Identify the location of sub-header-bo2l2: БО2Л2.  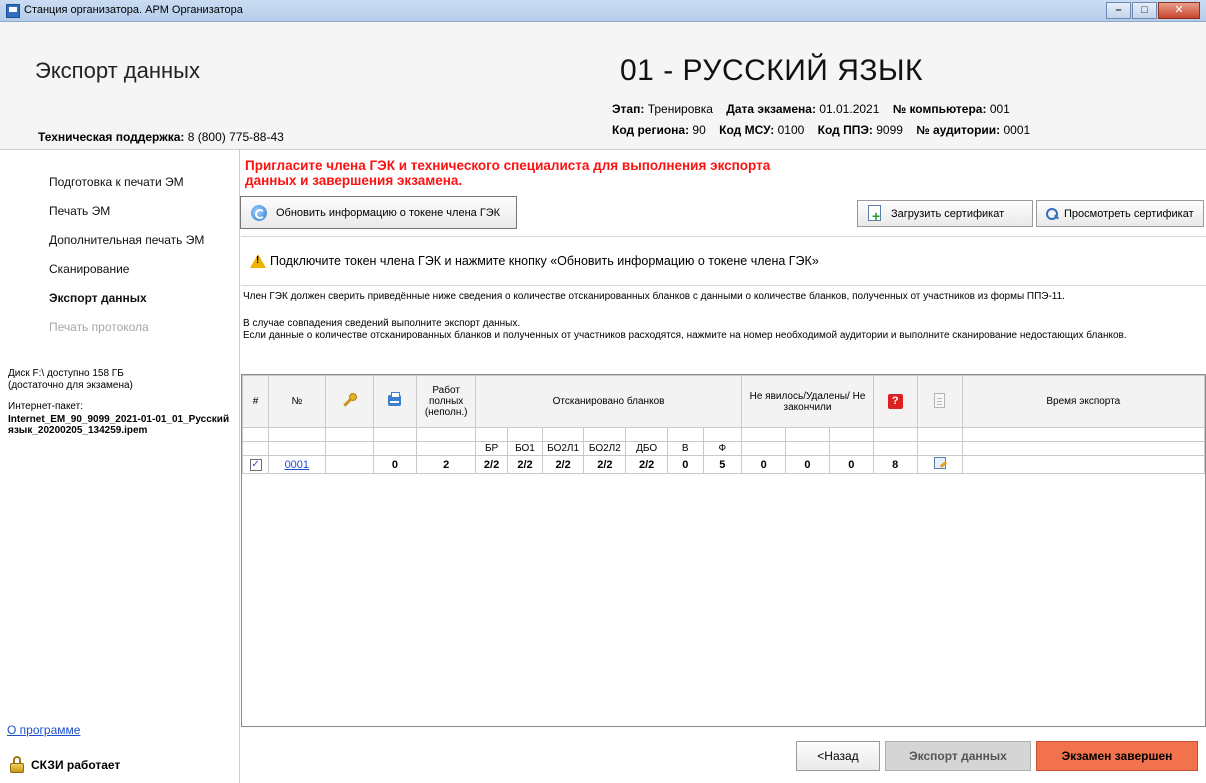
(605, 448).